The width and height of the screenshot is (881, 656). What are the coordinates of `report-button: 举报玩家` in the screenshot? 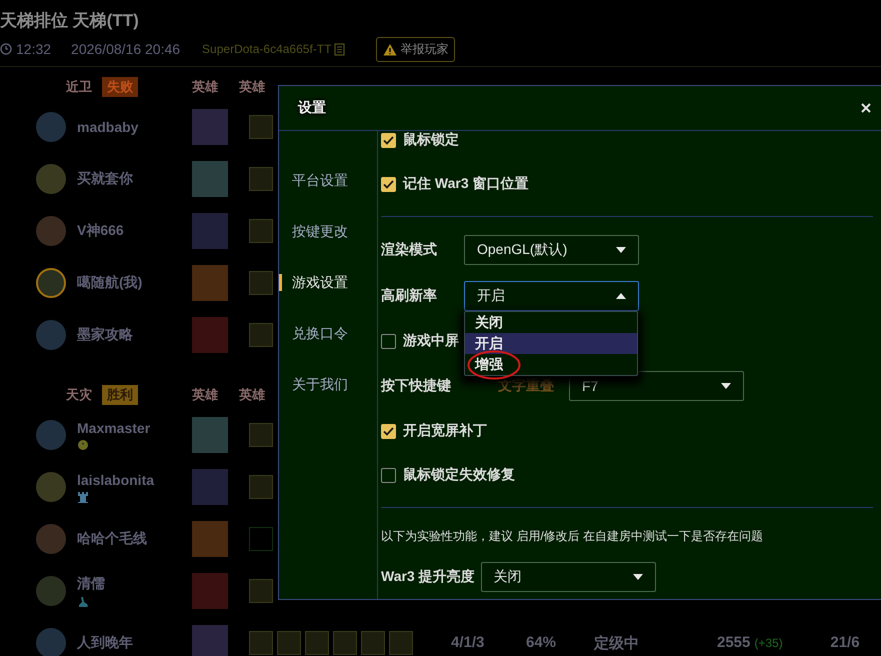 It's located at (416, 49).